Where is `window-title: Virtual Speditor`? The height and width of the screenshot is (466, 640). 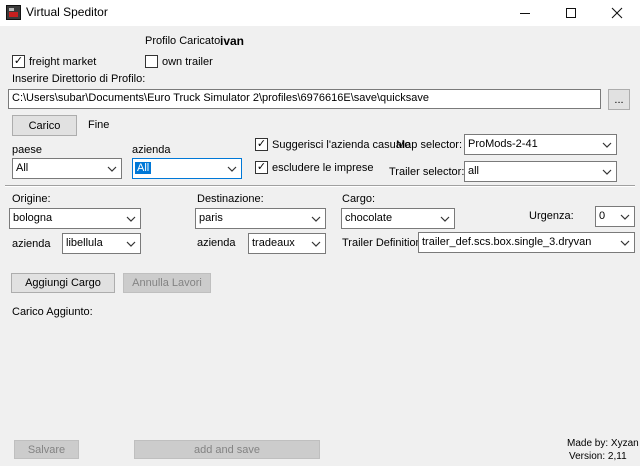
window-title: Virtual Speditor is located at coordinates (67, 12).